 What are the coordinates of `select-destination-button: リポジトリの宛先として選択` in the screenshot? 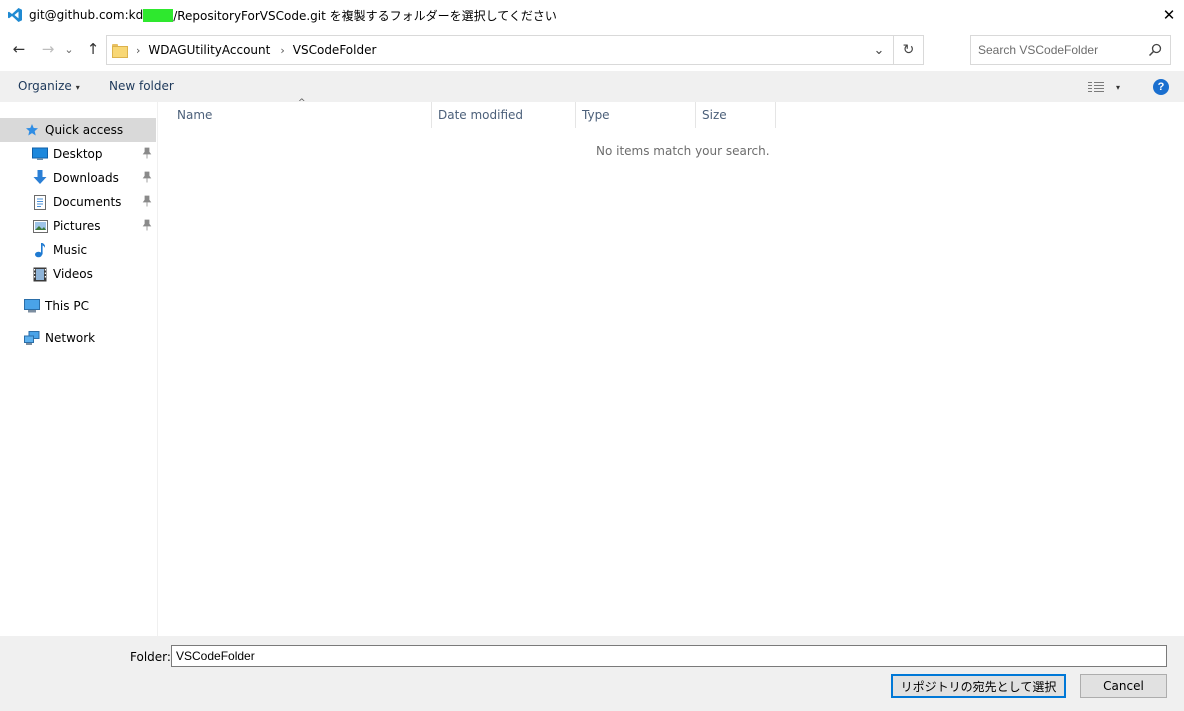 It's located at (978, 686).